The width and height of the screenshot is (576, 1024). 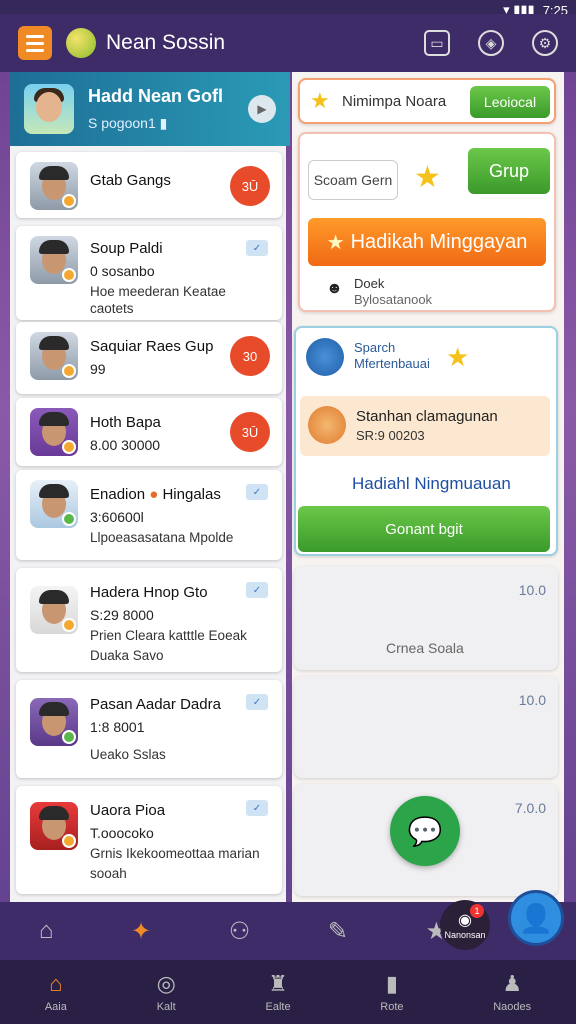 What do you see at coordinates (278, 983) in the screenshot?
I see `cup-icon: ♜` at bounding box center [278, 983].